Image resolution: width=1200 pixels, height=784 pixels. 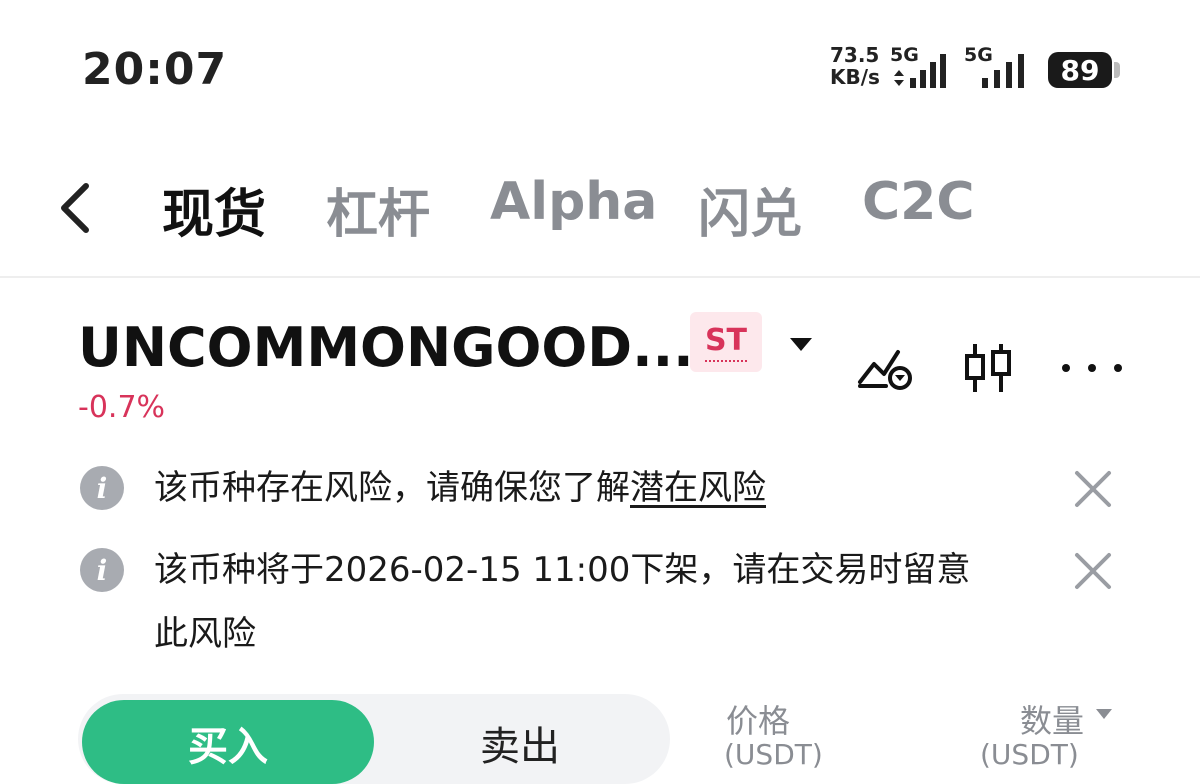 What do you see at coordinates (378, 209) in the screenshot?
I see `tab-margin: 杠杆` at bounding box center [378, 209].